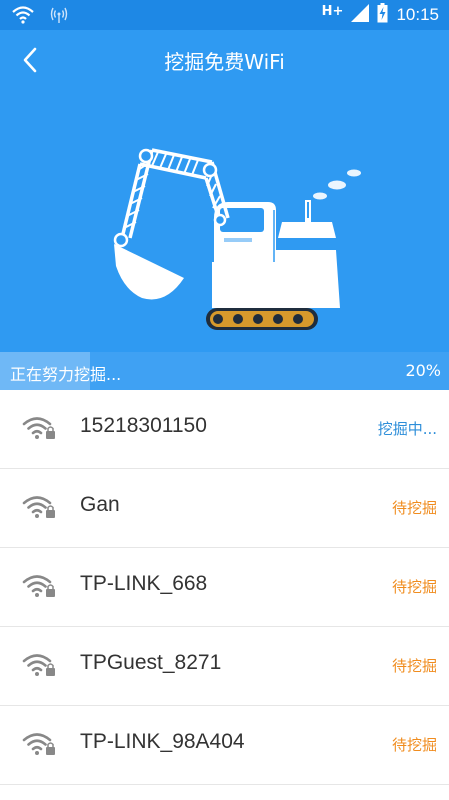  What do you see at coordinates (224, 666) in the screenshot?
I see `list-item: TPGuest_8271 待挖掘` at bounding box center [224, 666].